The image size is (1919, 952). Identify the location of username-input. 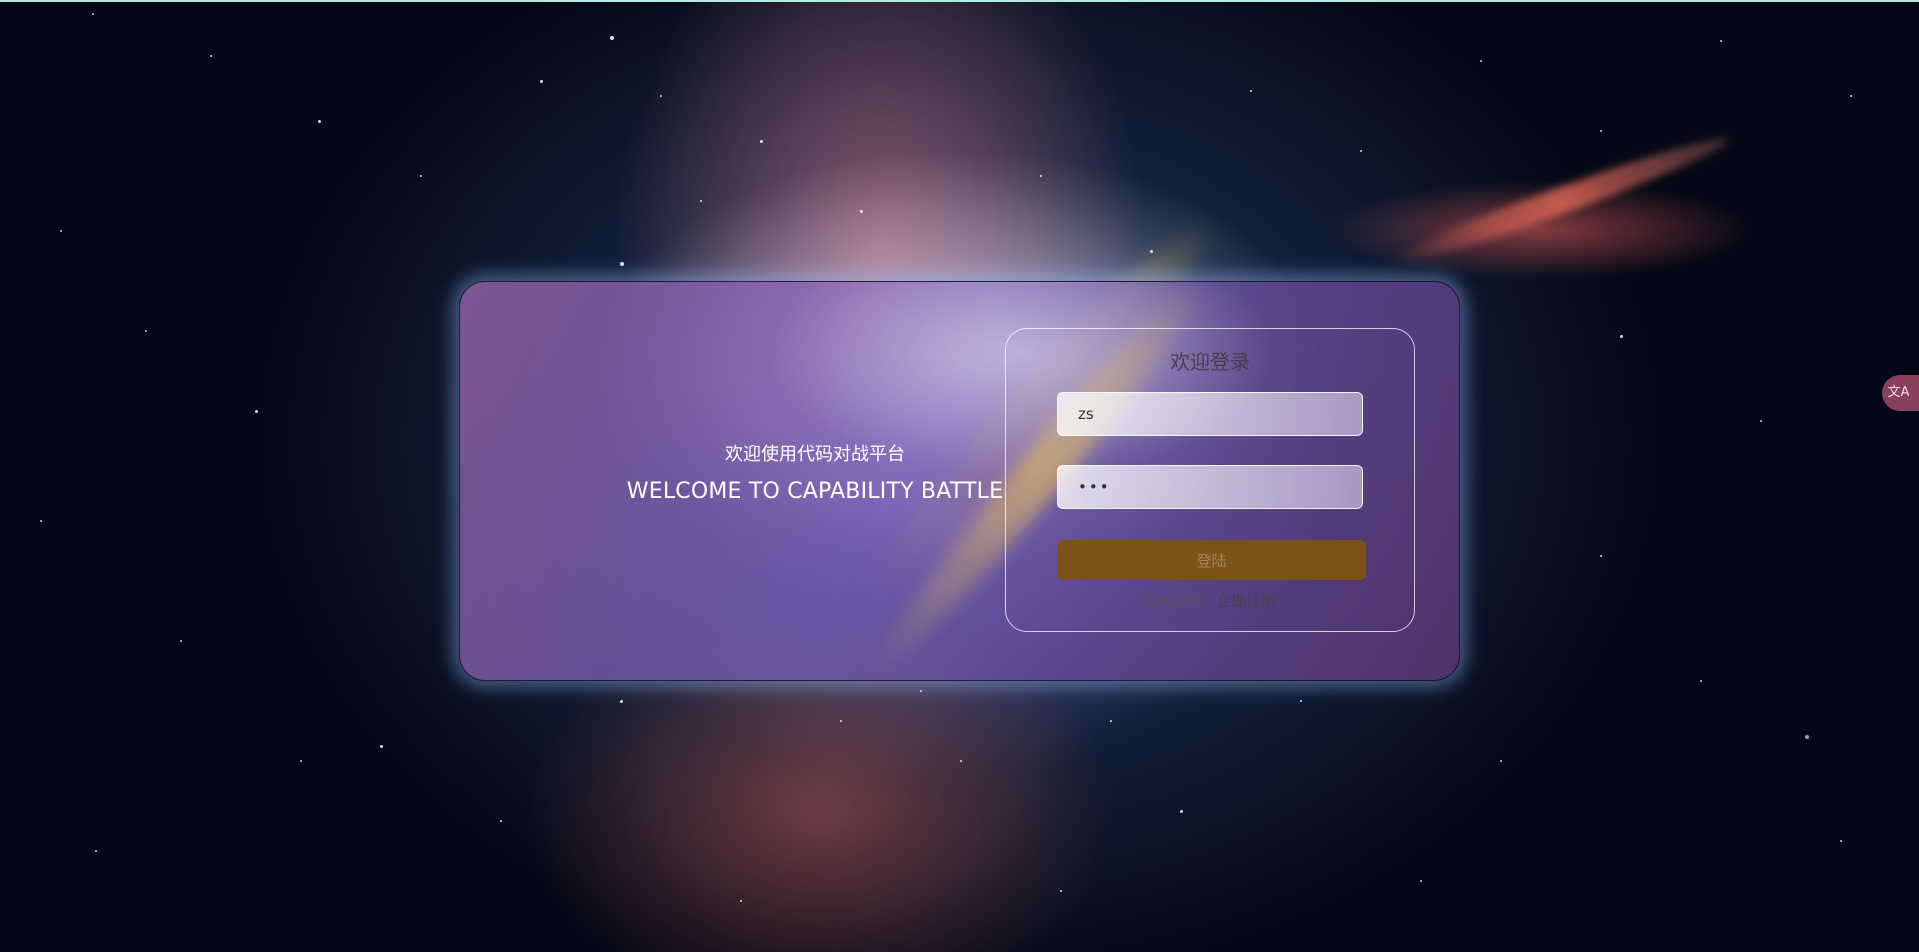
(1210, 414).